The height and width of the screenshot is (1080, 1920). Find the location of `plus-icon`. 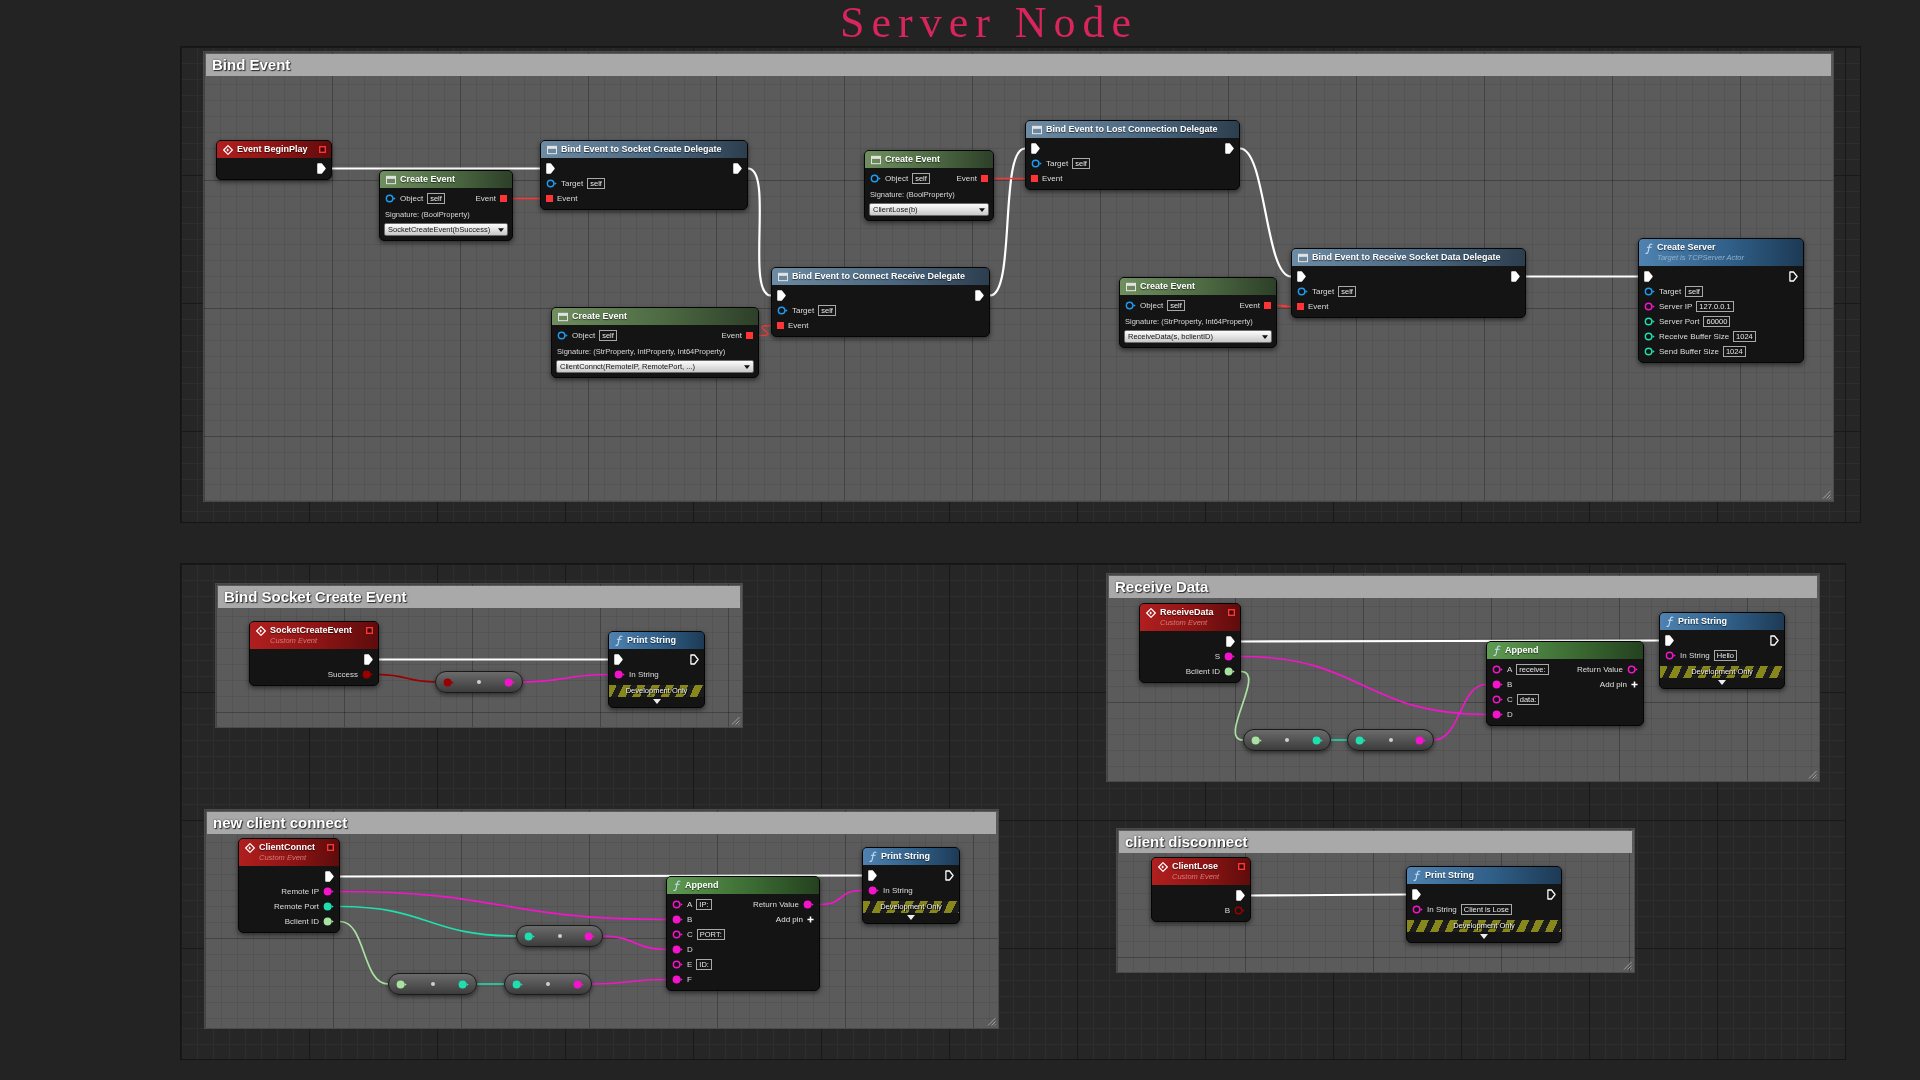

plus-icon is located at coordinates (810, 919).